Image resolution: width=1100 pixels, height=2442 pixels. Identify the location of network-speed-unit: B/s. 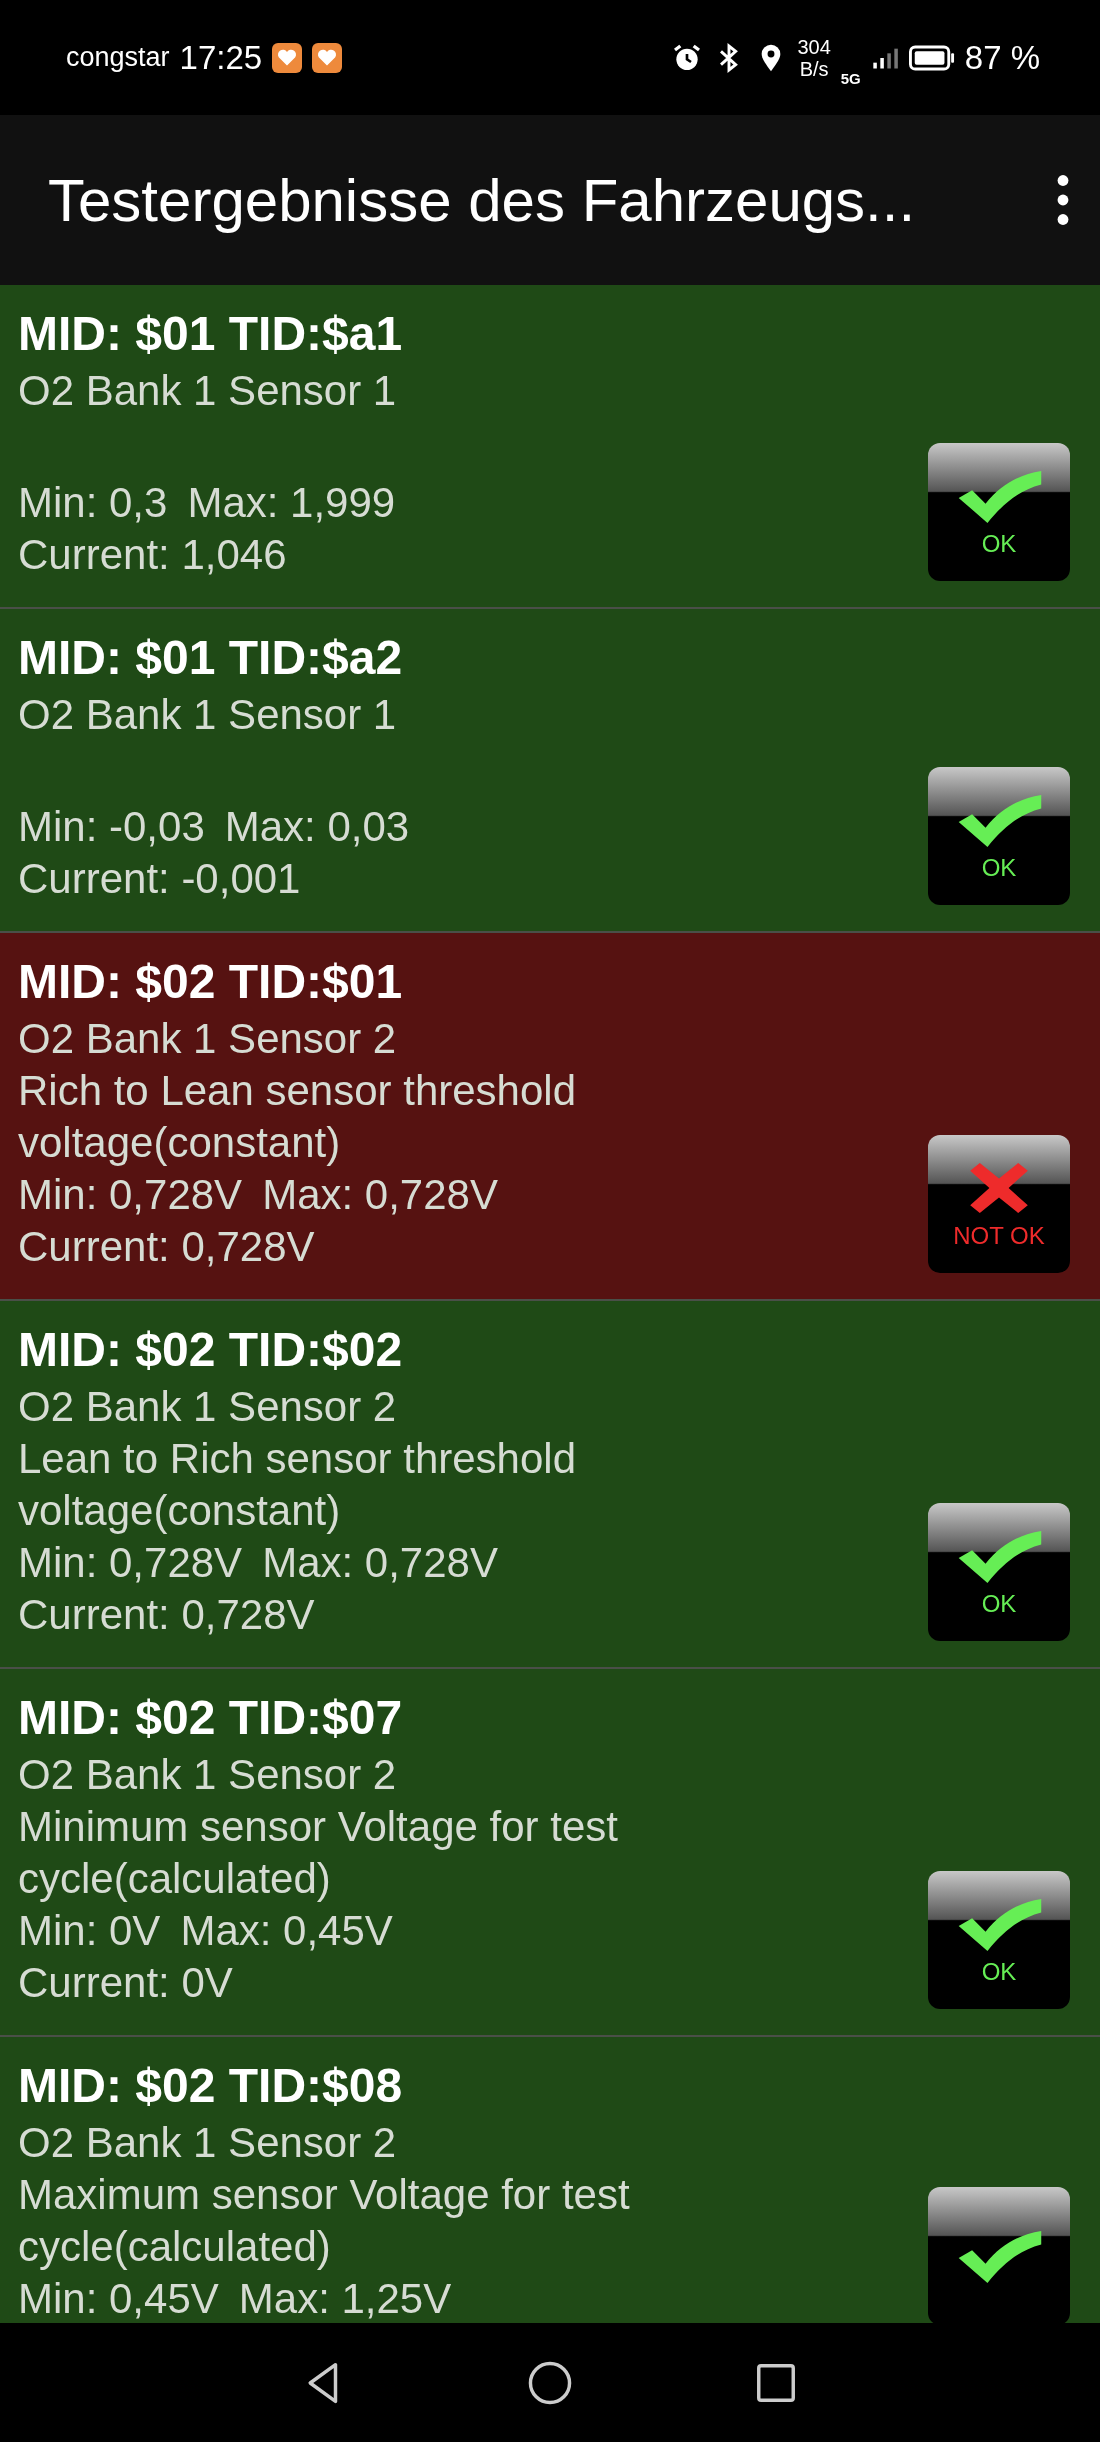
(814, 68).